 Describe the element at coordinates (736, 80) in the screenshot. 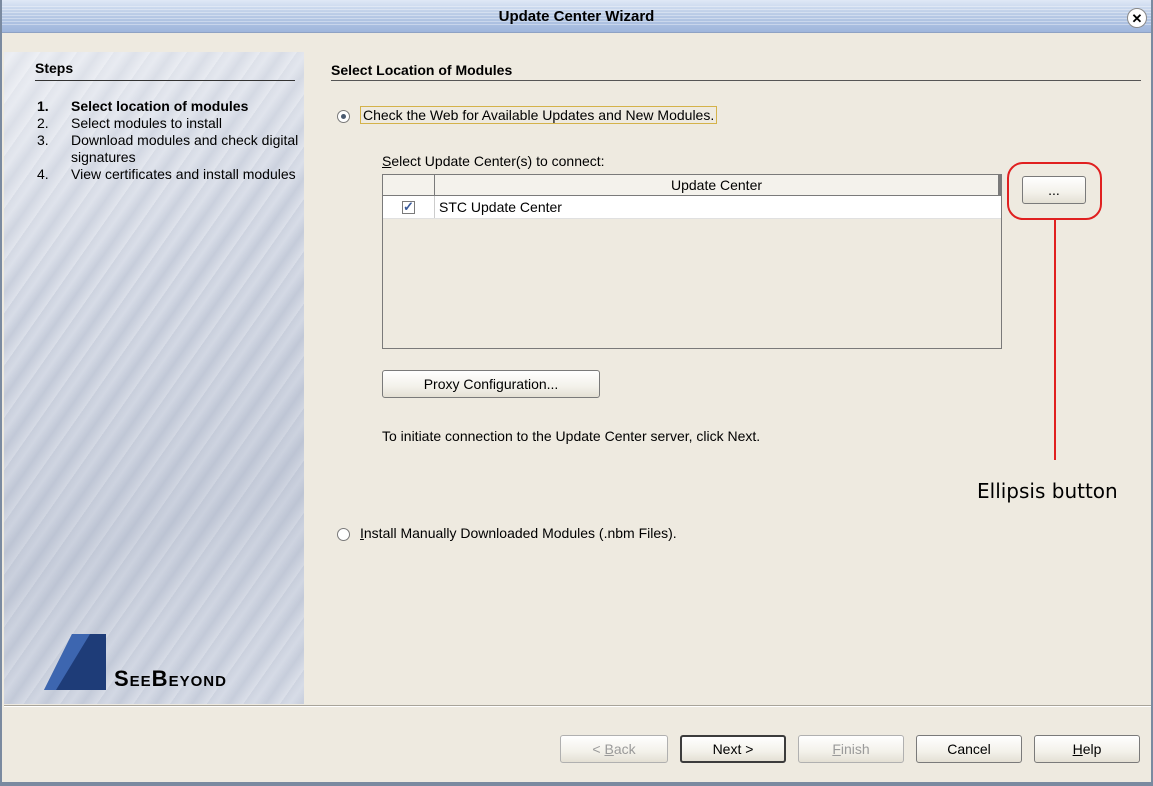

I see `page-title-divider` at that location.